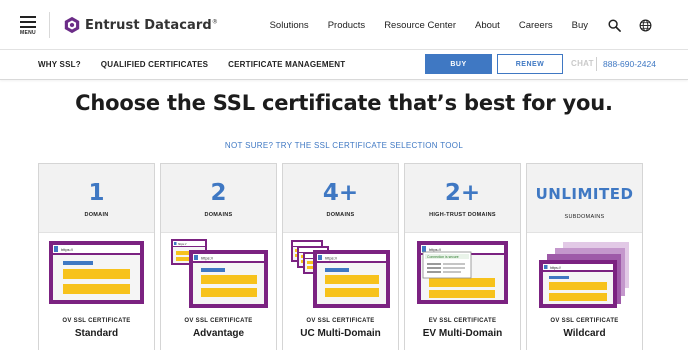 The height and width of the screenshot is (350, 688). Describe the element at coordinates (96, 333) in the screenshot. I see `certificate-name: Standard` at that location.